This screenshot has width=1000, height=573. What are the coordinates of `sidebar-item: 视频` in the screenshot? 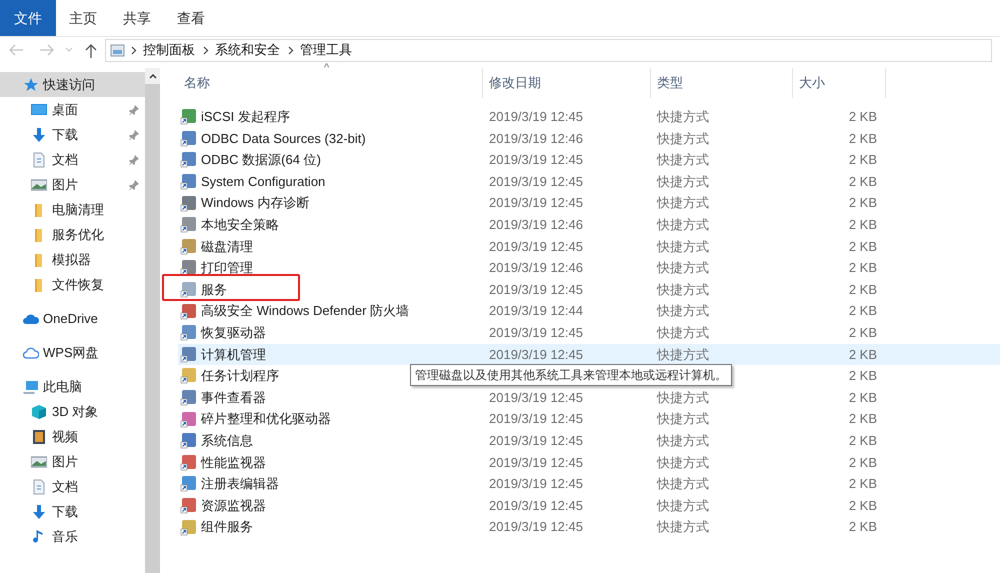 It's located at (72, 436).